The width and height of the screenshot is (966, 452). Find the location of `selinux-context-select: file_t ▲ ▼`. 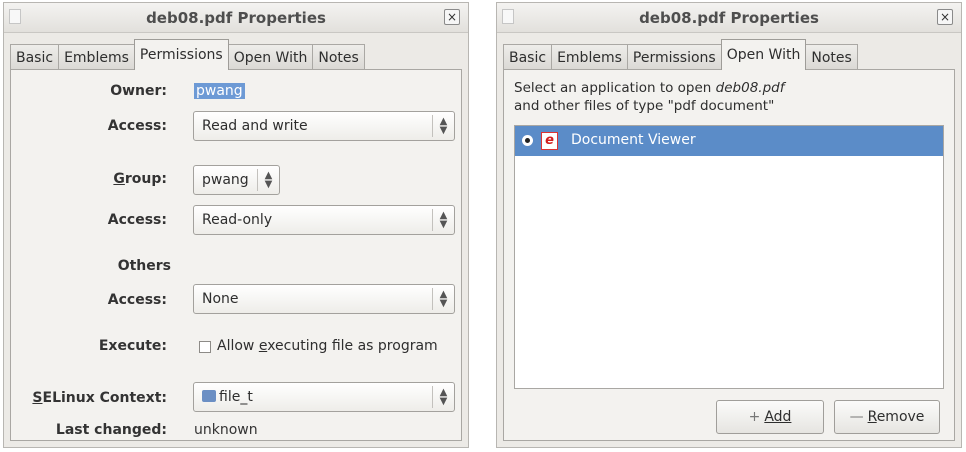

selinux-context-select: file_t ▲ ▼ is located at coordinates (324, 397).